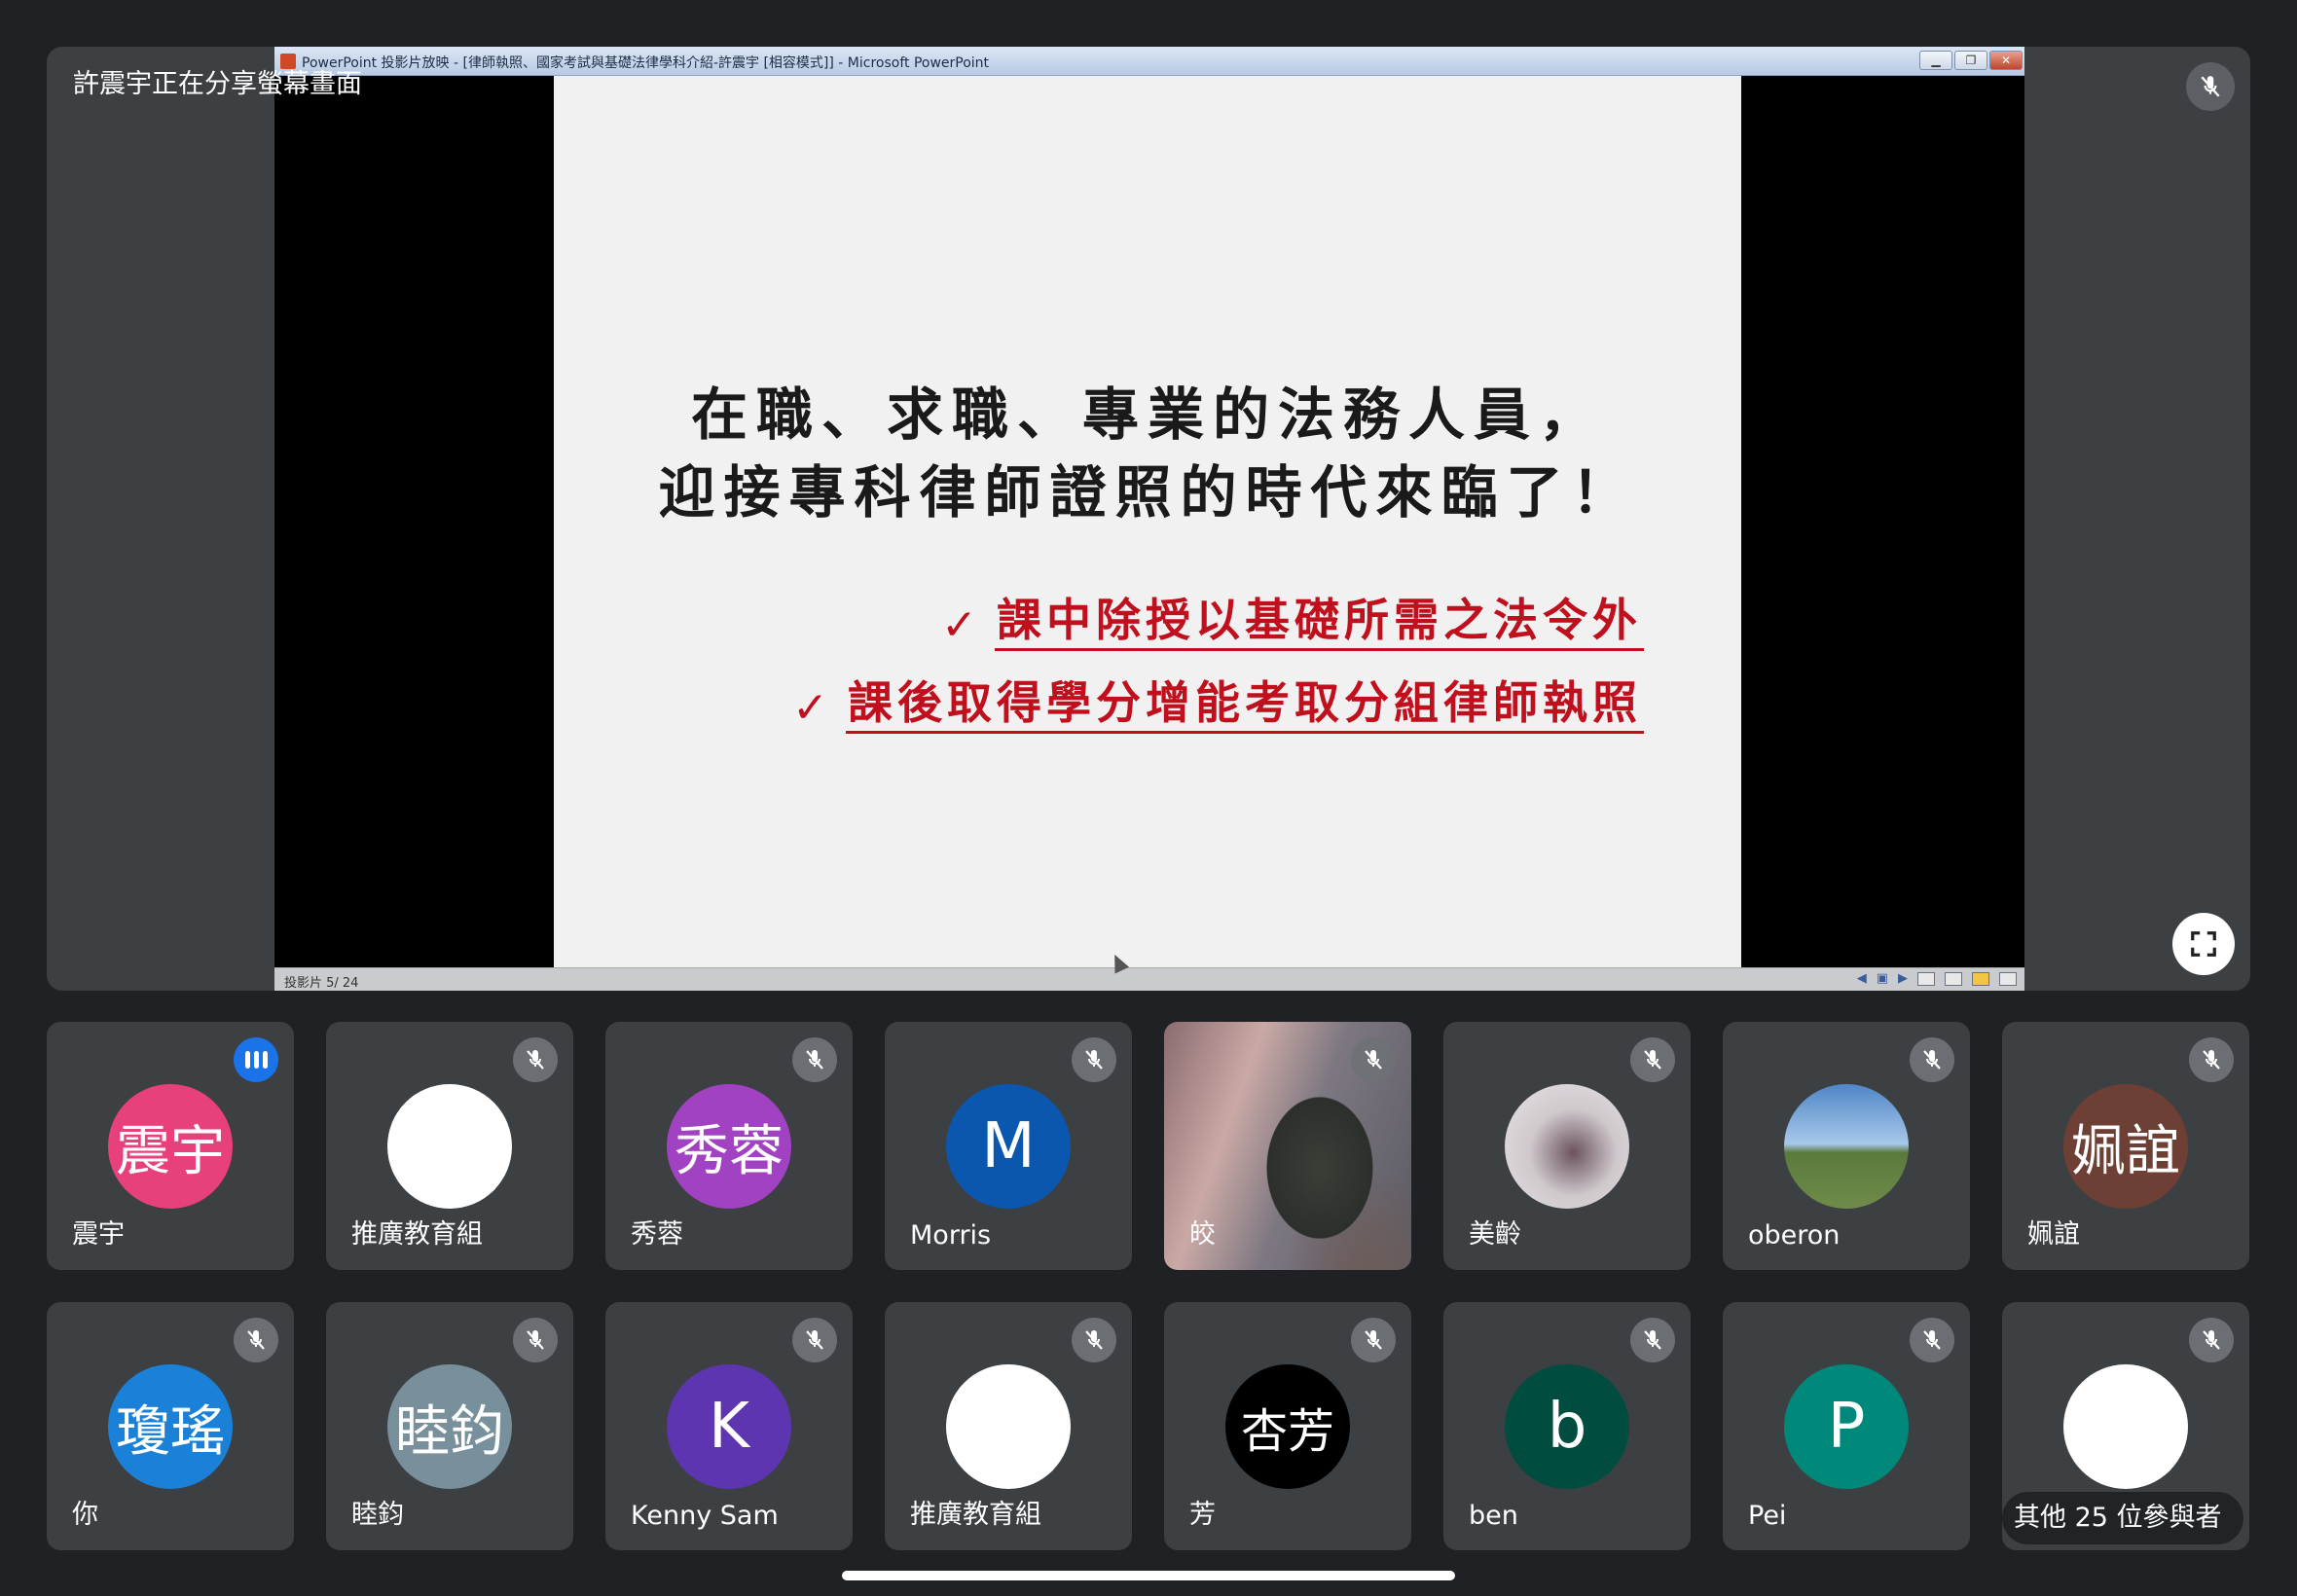 This screenshot has width=2297, height=1596. Describe the element at coordinates (1862, 979) in the screenshot. I see `previous-slide-icon: ◀` at that location.